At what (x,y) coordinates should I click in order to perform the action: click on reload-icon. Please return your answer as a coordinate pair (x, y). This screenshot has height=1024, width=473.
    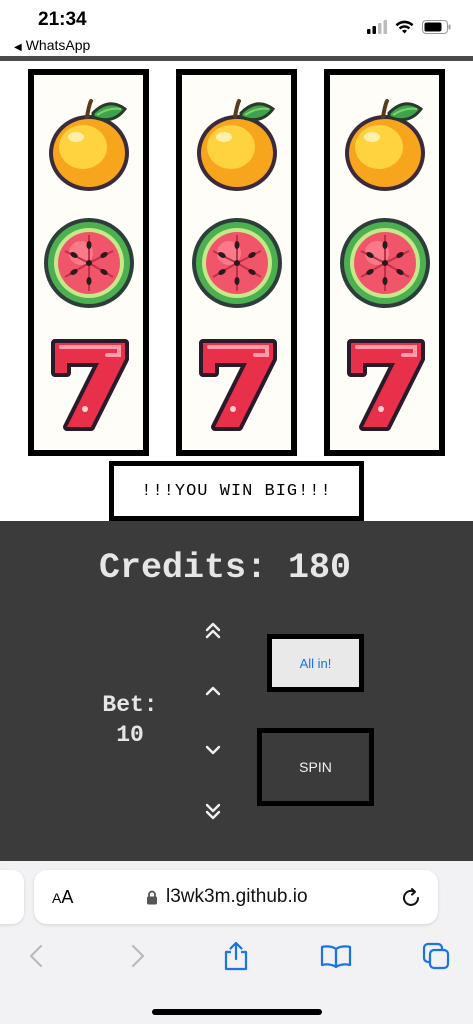
    Looking at the image, I should click on (411, 897).